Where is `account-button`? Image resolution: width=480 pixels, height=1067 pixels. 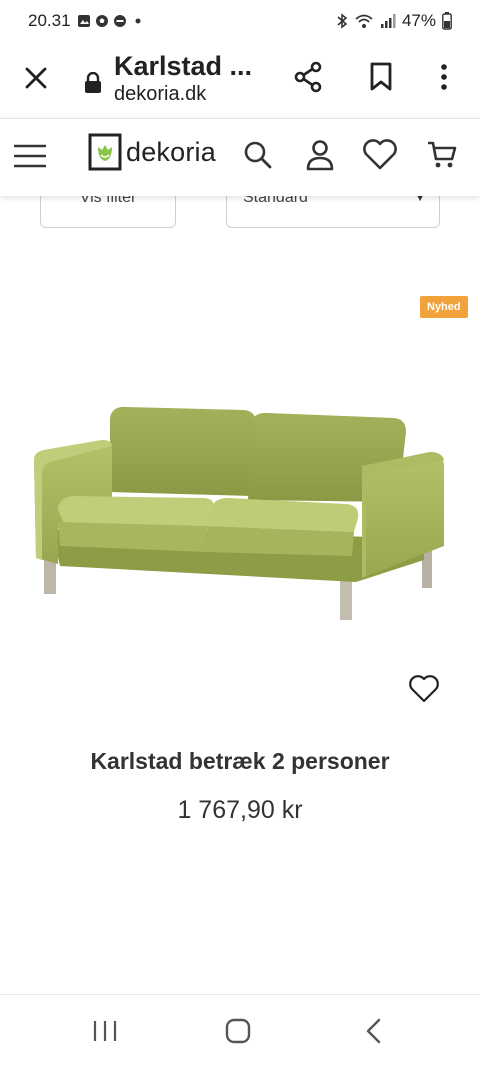
account-button is located at coordinates (320, 155).